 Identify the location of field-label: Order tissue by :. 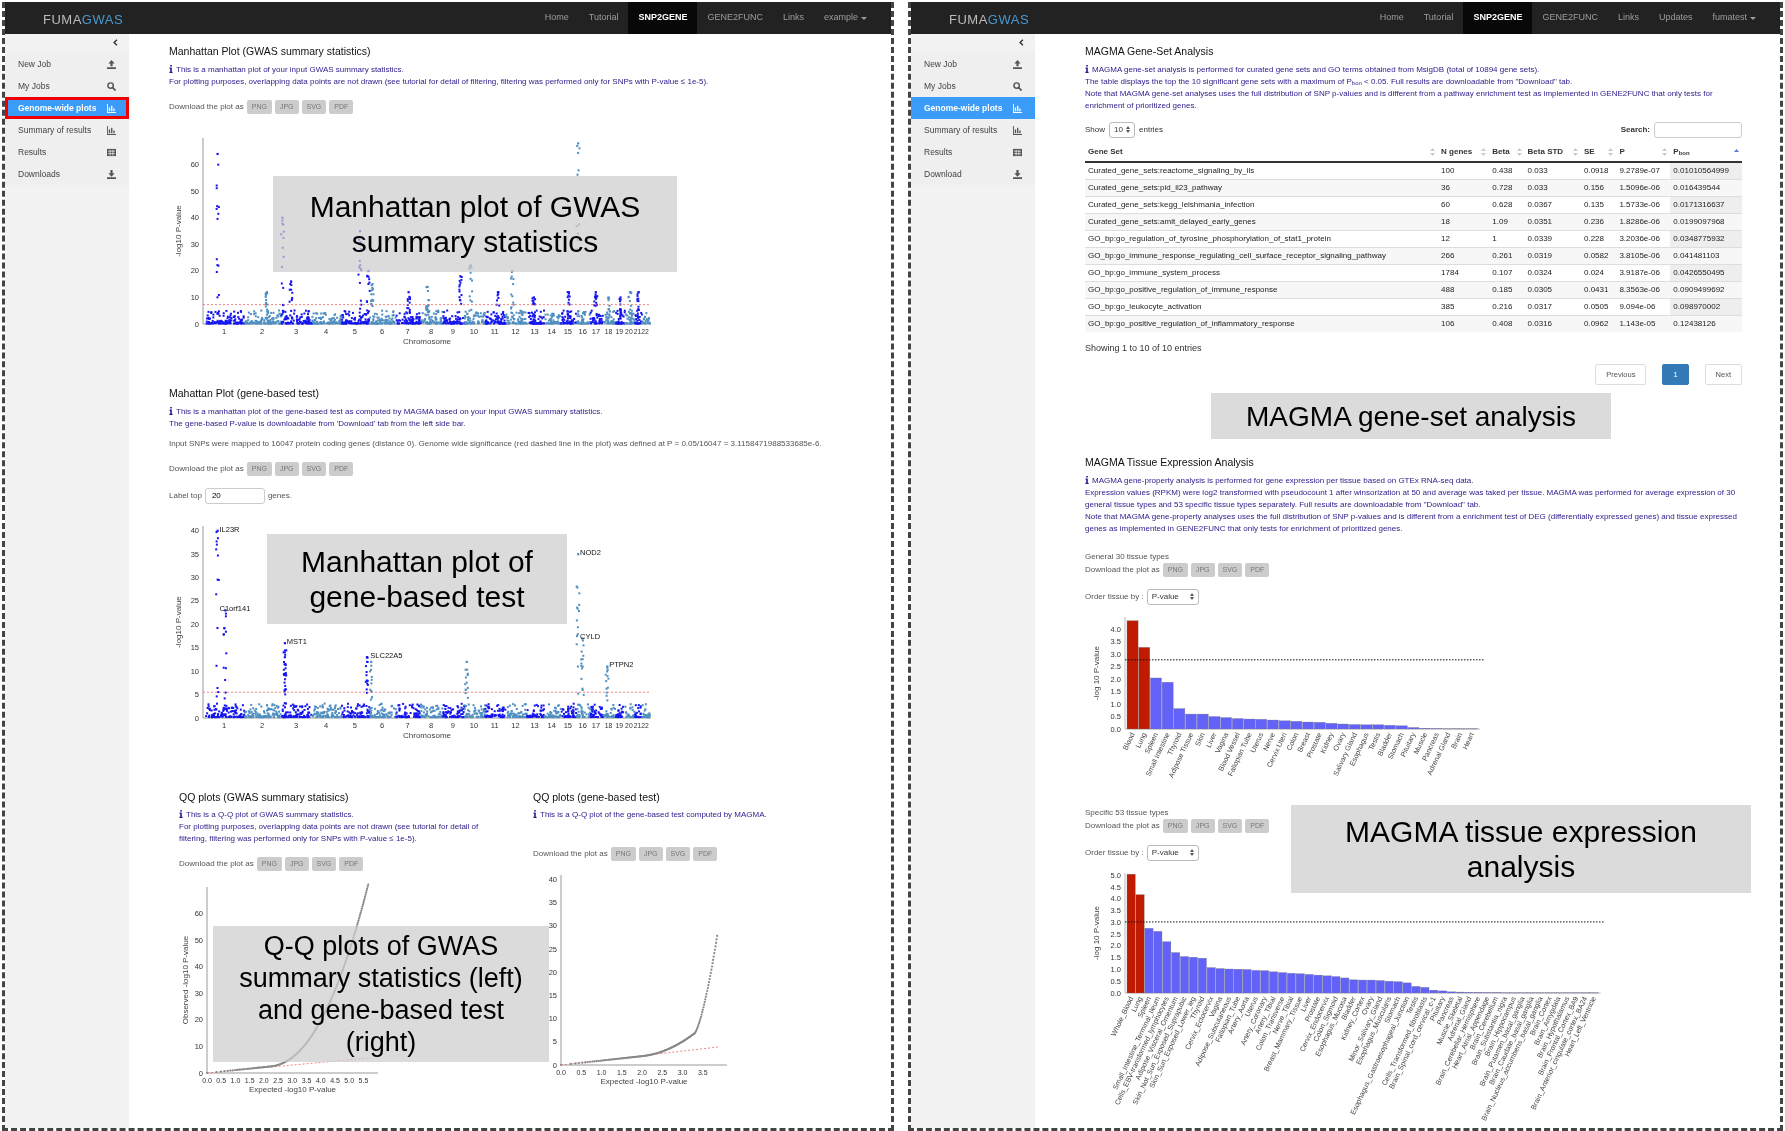
(1114, 852).